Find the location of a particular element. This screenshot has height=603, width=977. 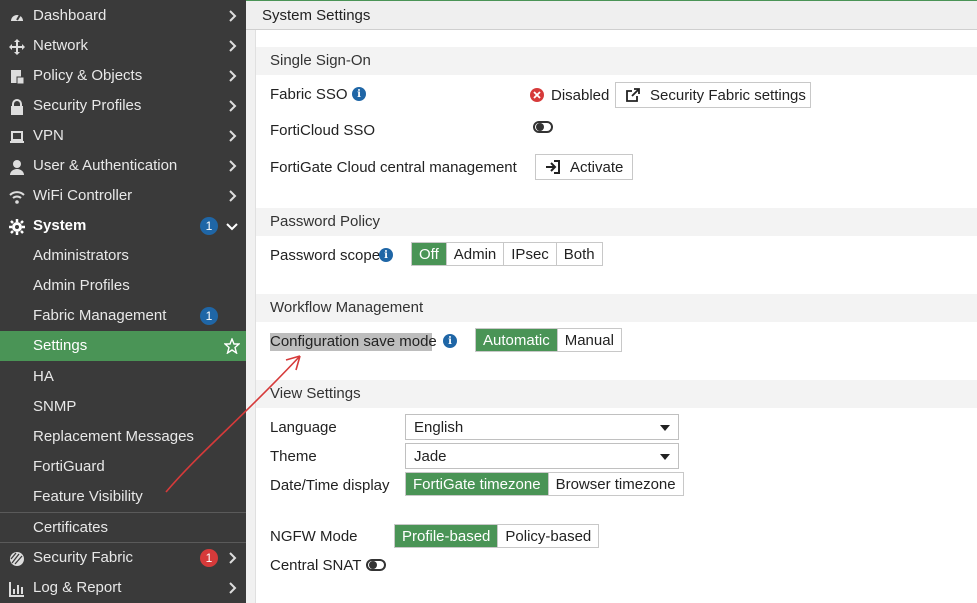

sidebar-subitem-settings: Settings is located at coordinates (123, 346).